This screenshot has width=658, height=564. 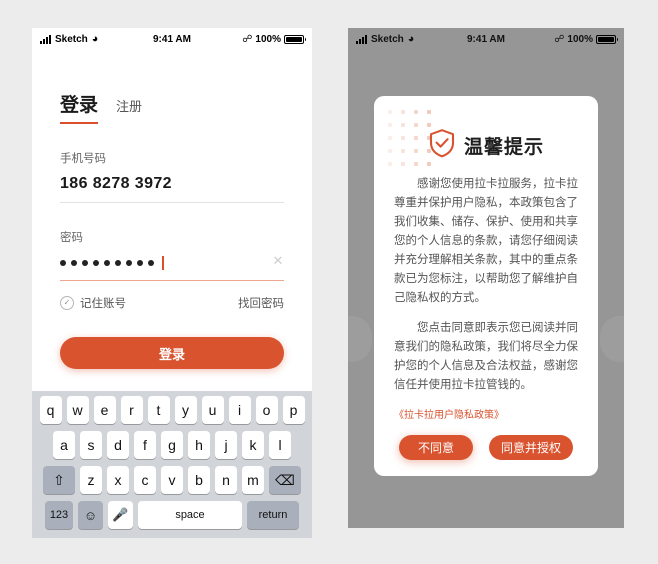 What do you see at coordinates (90, 515) in the screenshot?
I see `emoji-smiley-icon: ☺` at bounding box center [90, 515].